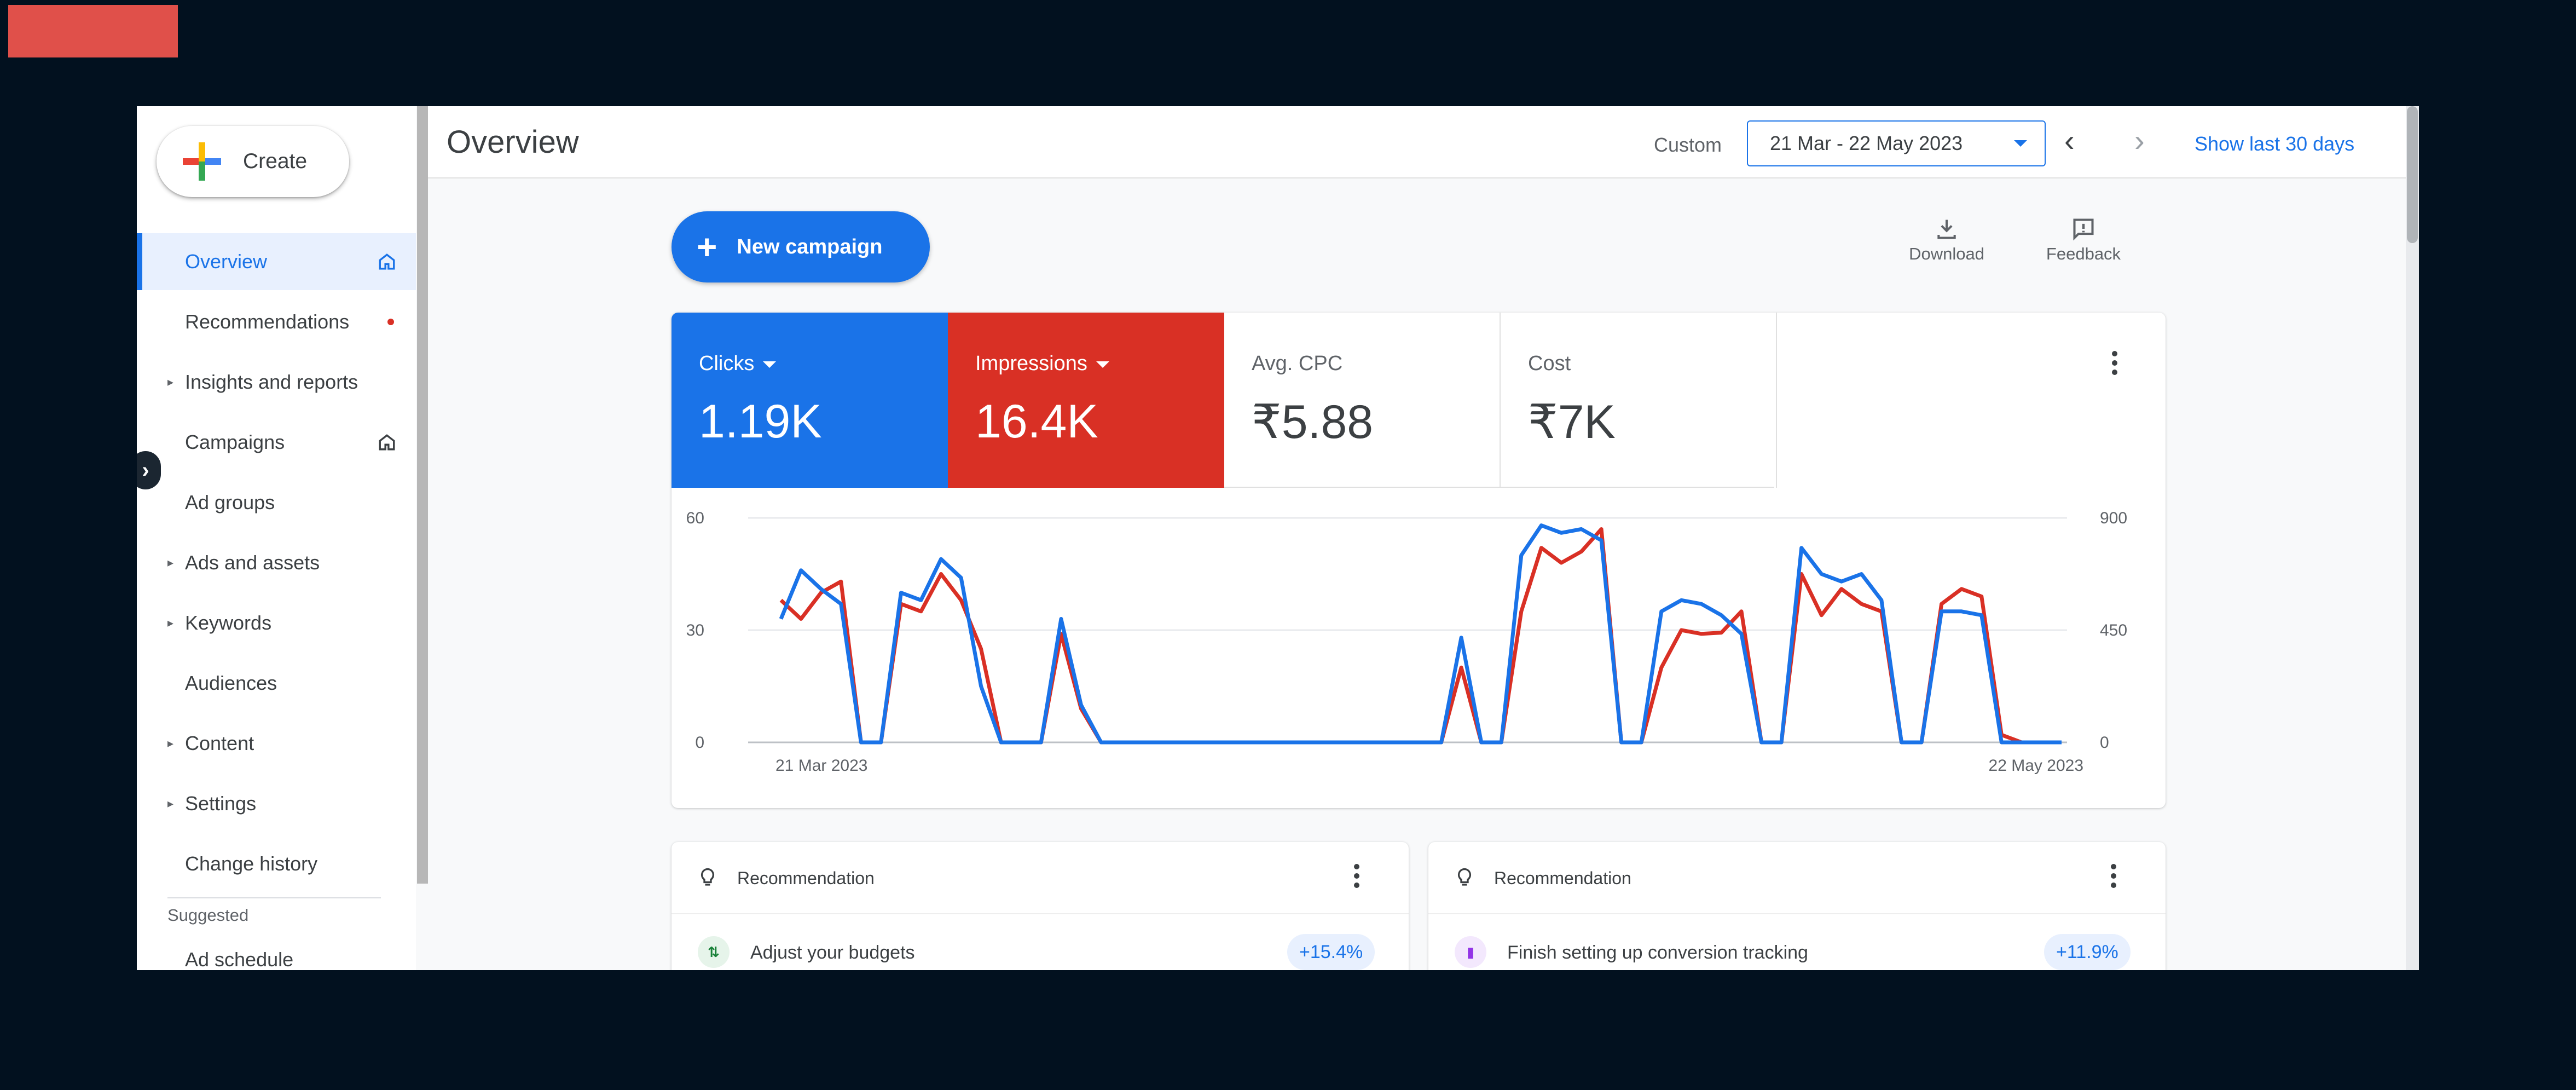 The width and height of the screenshot is (2576, 1090). I want to click on y-left-tick-label: 60, so click(695, 518).